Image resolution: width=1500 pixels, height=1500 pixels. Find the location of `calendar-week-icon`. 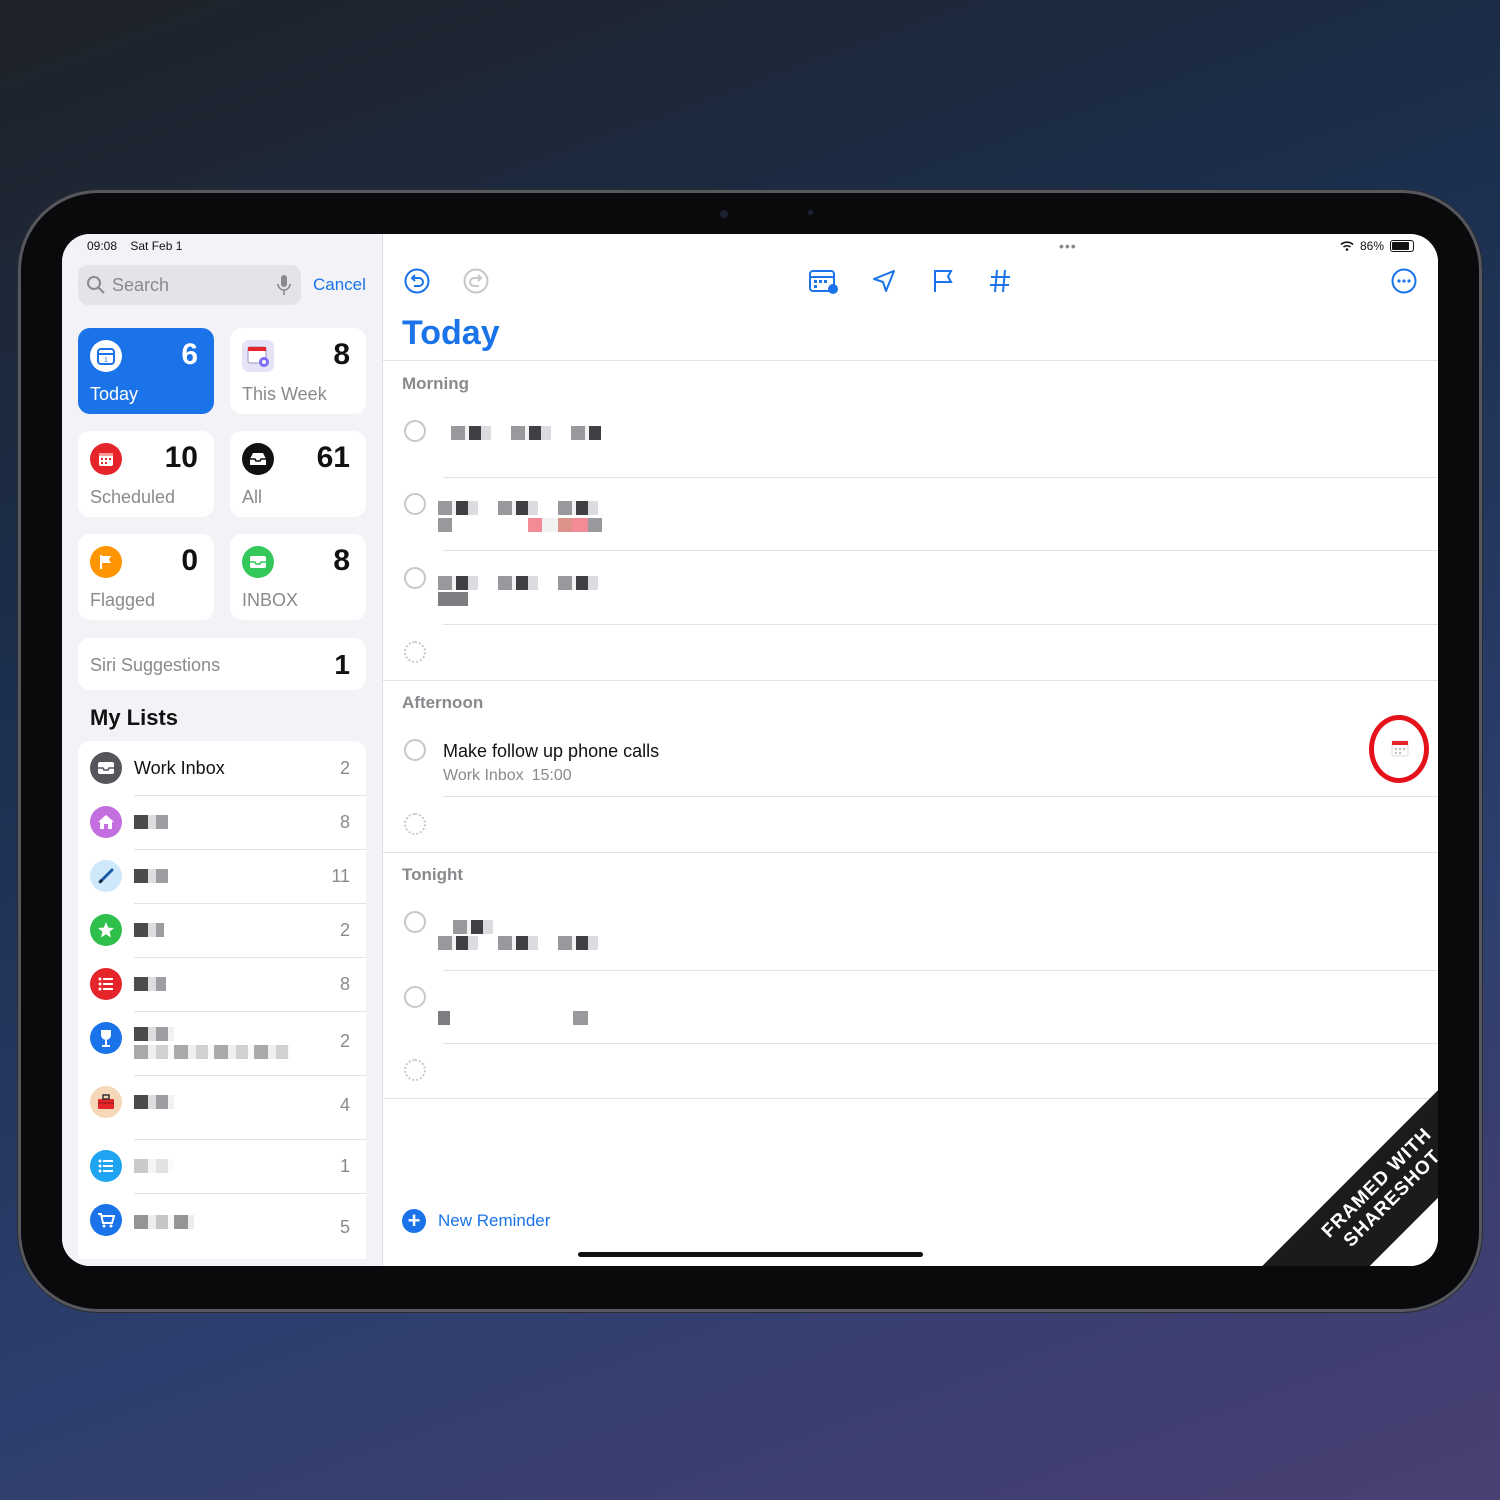

calendar-week-icon is located at coordinates (258, 356).